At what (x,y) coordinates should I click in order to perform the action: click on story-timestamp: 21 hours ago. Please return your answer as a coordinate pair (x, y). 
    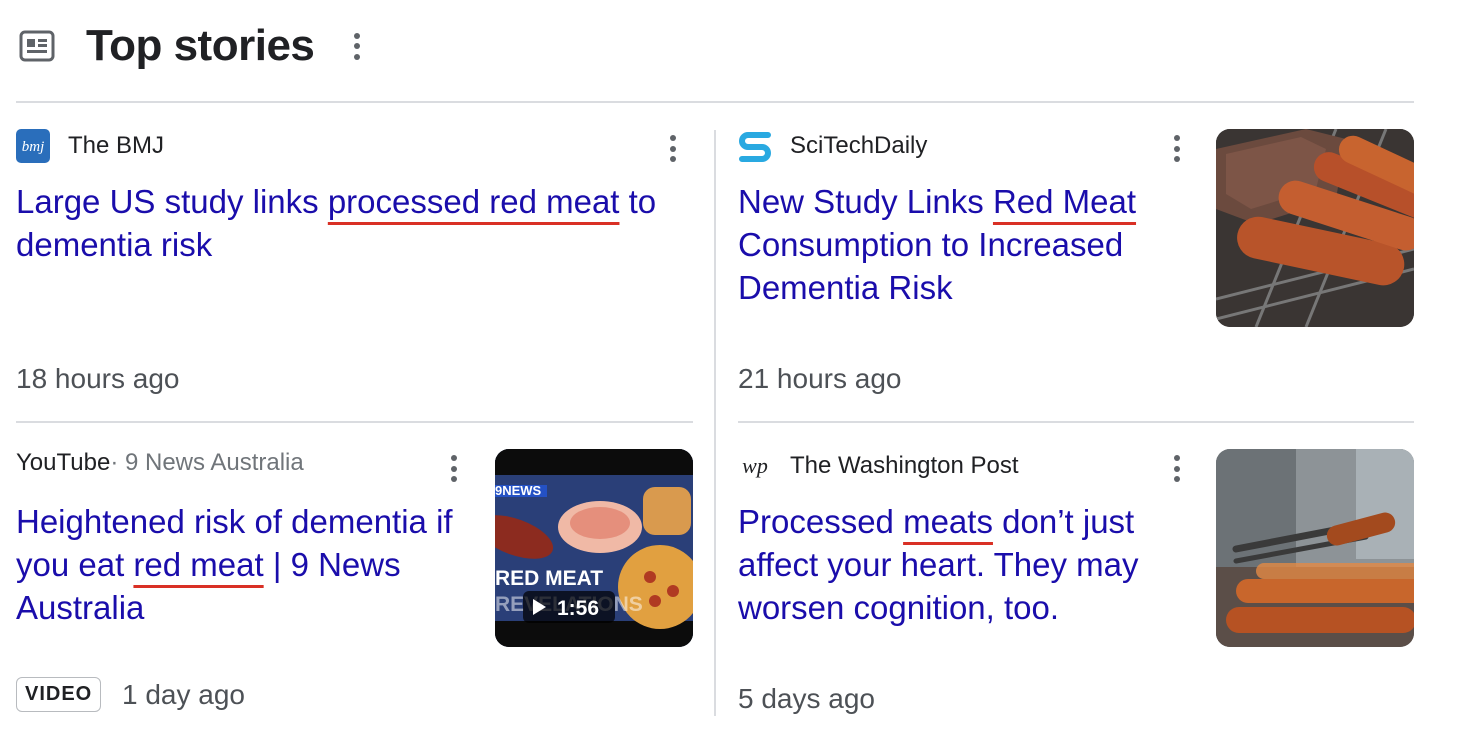
    Looking at the image, I should click on (820, 378).